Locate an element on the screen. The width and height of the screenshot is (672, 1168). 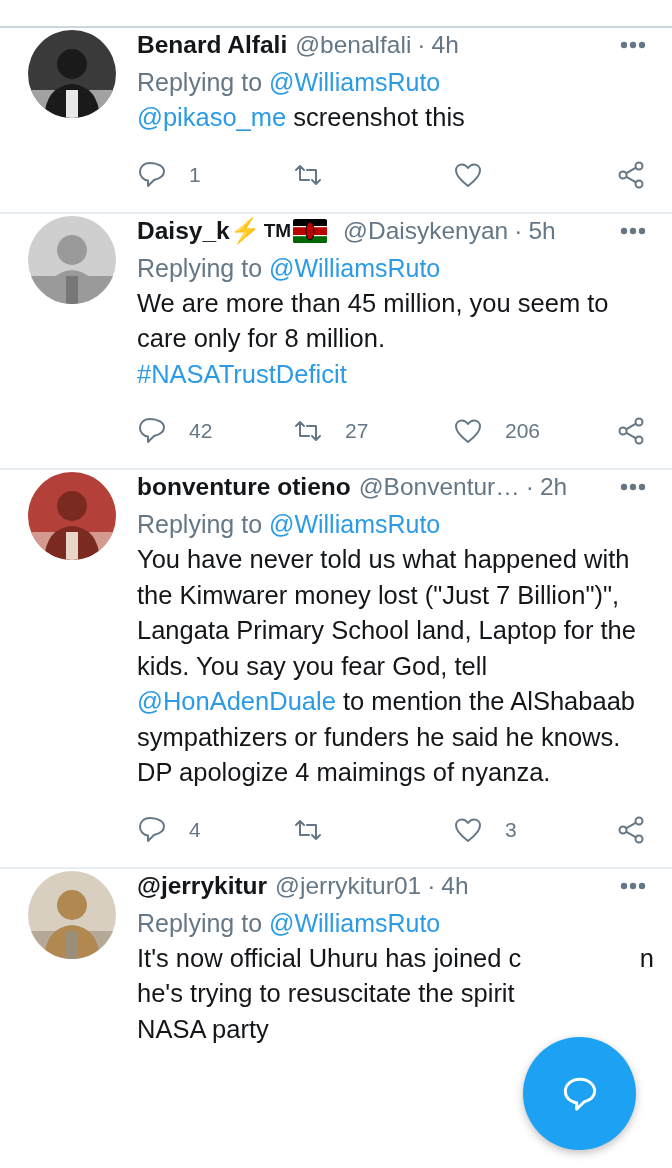
tweet-text: NASA party is located at coordinates (203, 1029).